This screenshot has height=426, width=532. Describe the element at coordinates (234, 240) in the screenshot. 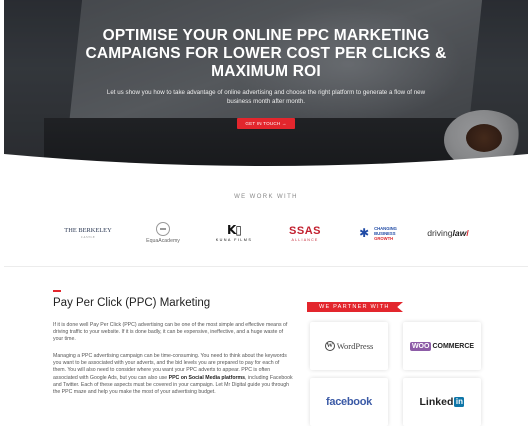

I see `kuna-logo-text: KUNA FILMS` at that location.